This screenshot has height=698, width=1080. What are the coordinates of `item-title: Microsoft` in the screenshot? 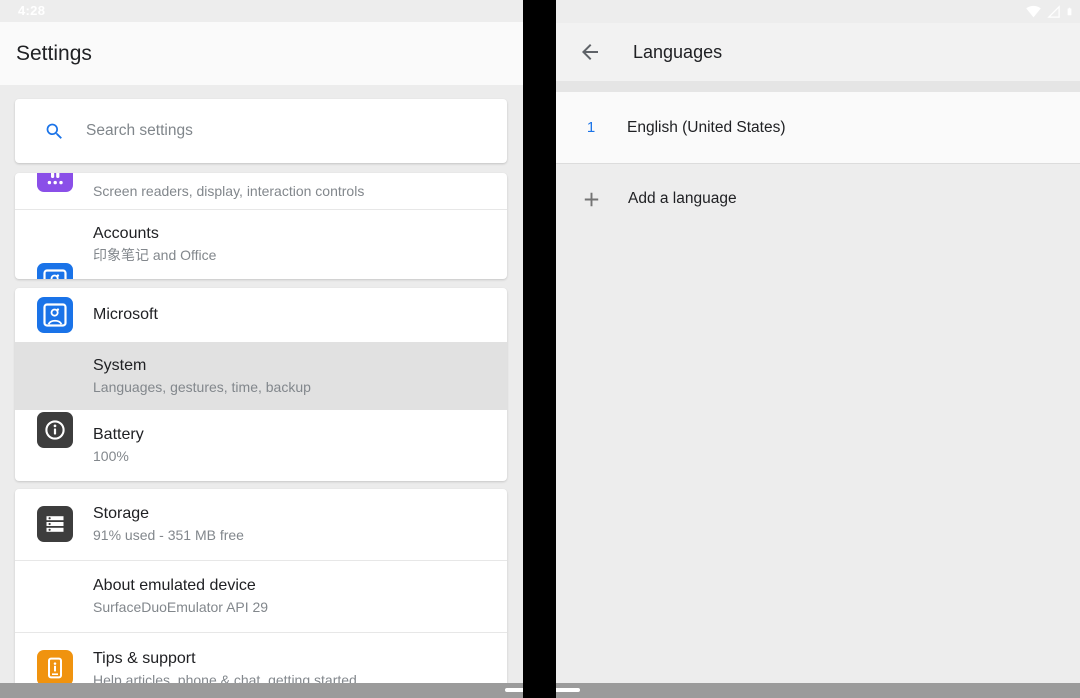 It's located at (125, 314).